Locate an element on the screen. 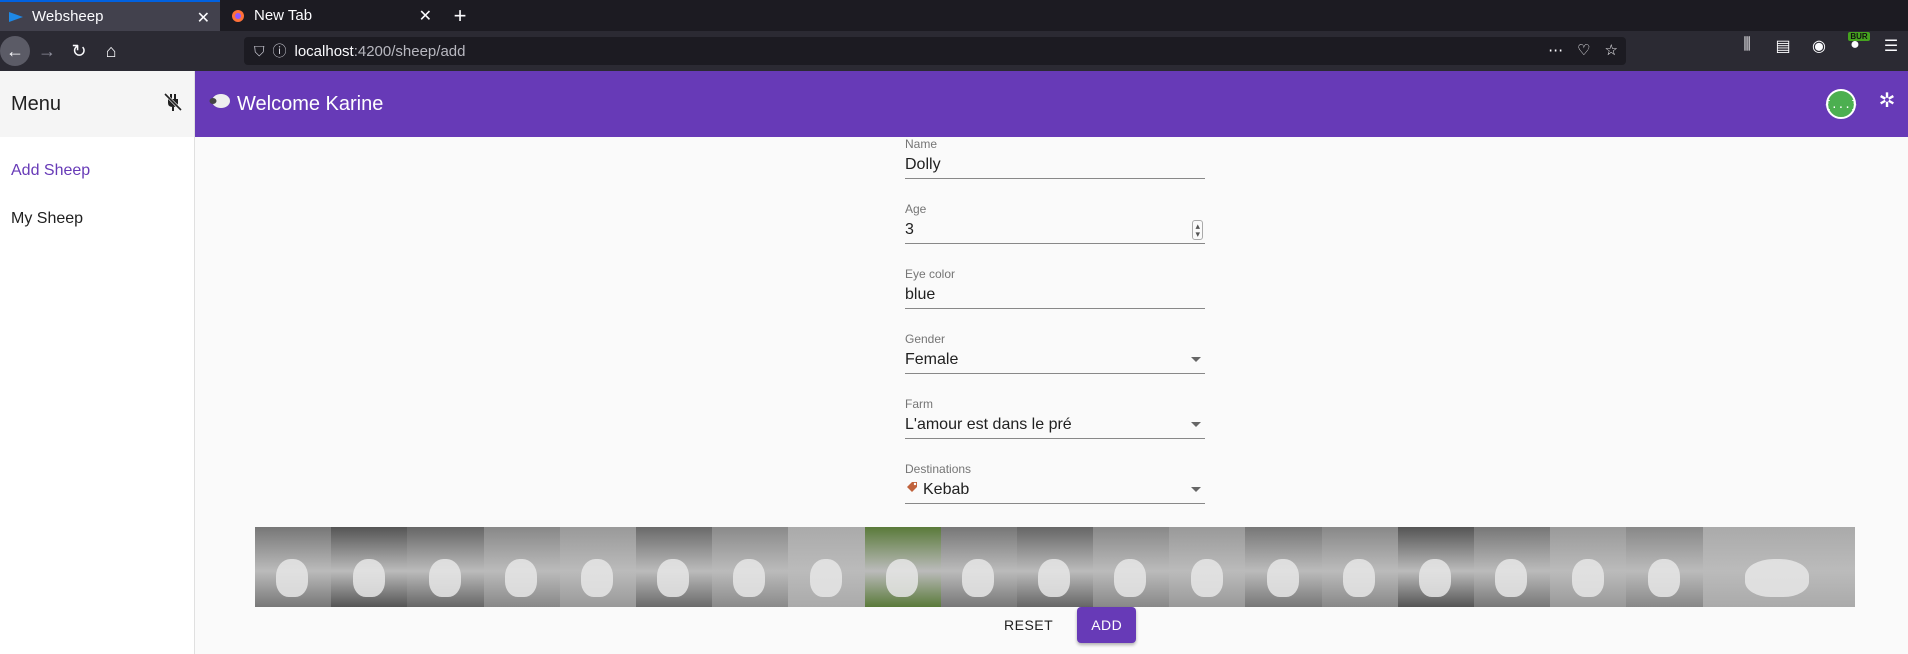 This screenshot has height=654, width=1908. websheep-favicon-icon is located at coordinates (16, 17).